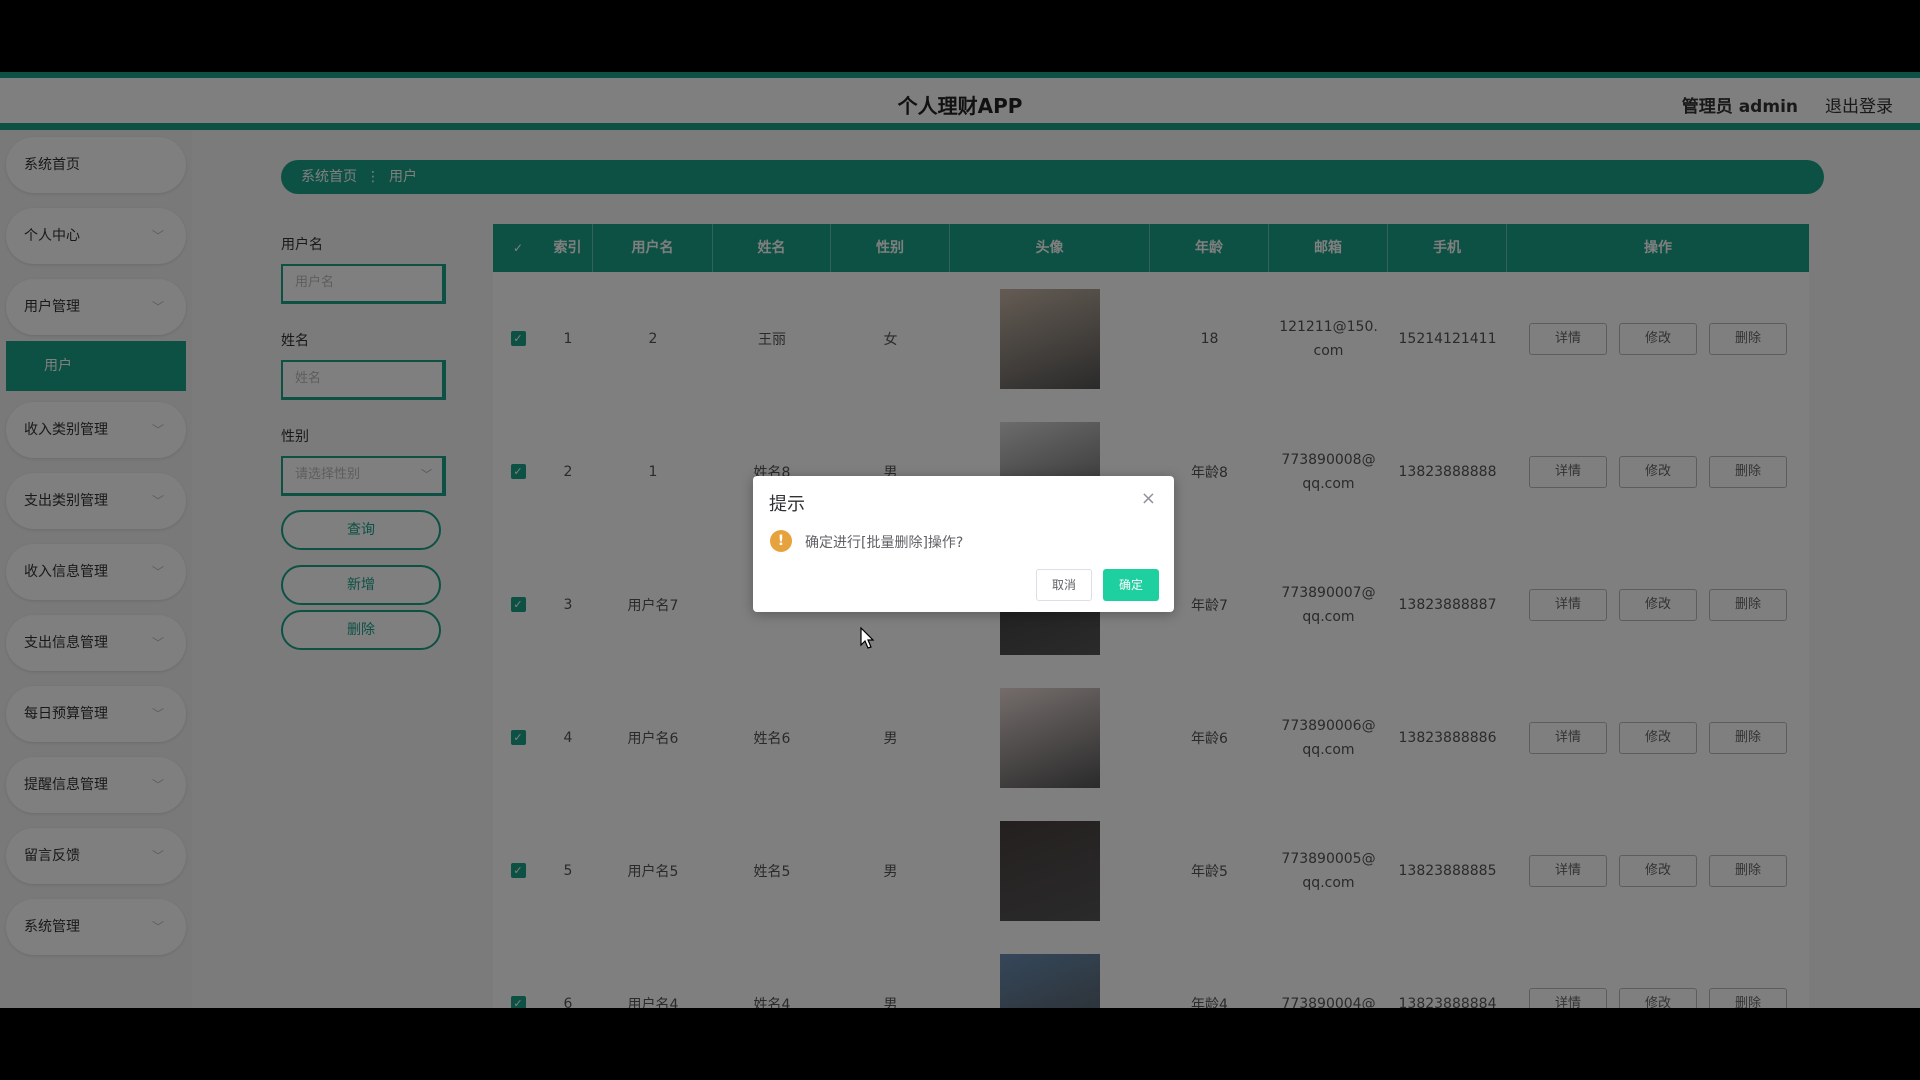 Image resolution: width=1920 pixels, height=1080 pixels. Describe the element at coordinates (1131, 585) in the screenshot. I see `confirm-button: 确定` at that location.